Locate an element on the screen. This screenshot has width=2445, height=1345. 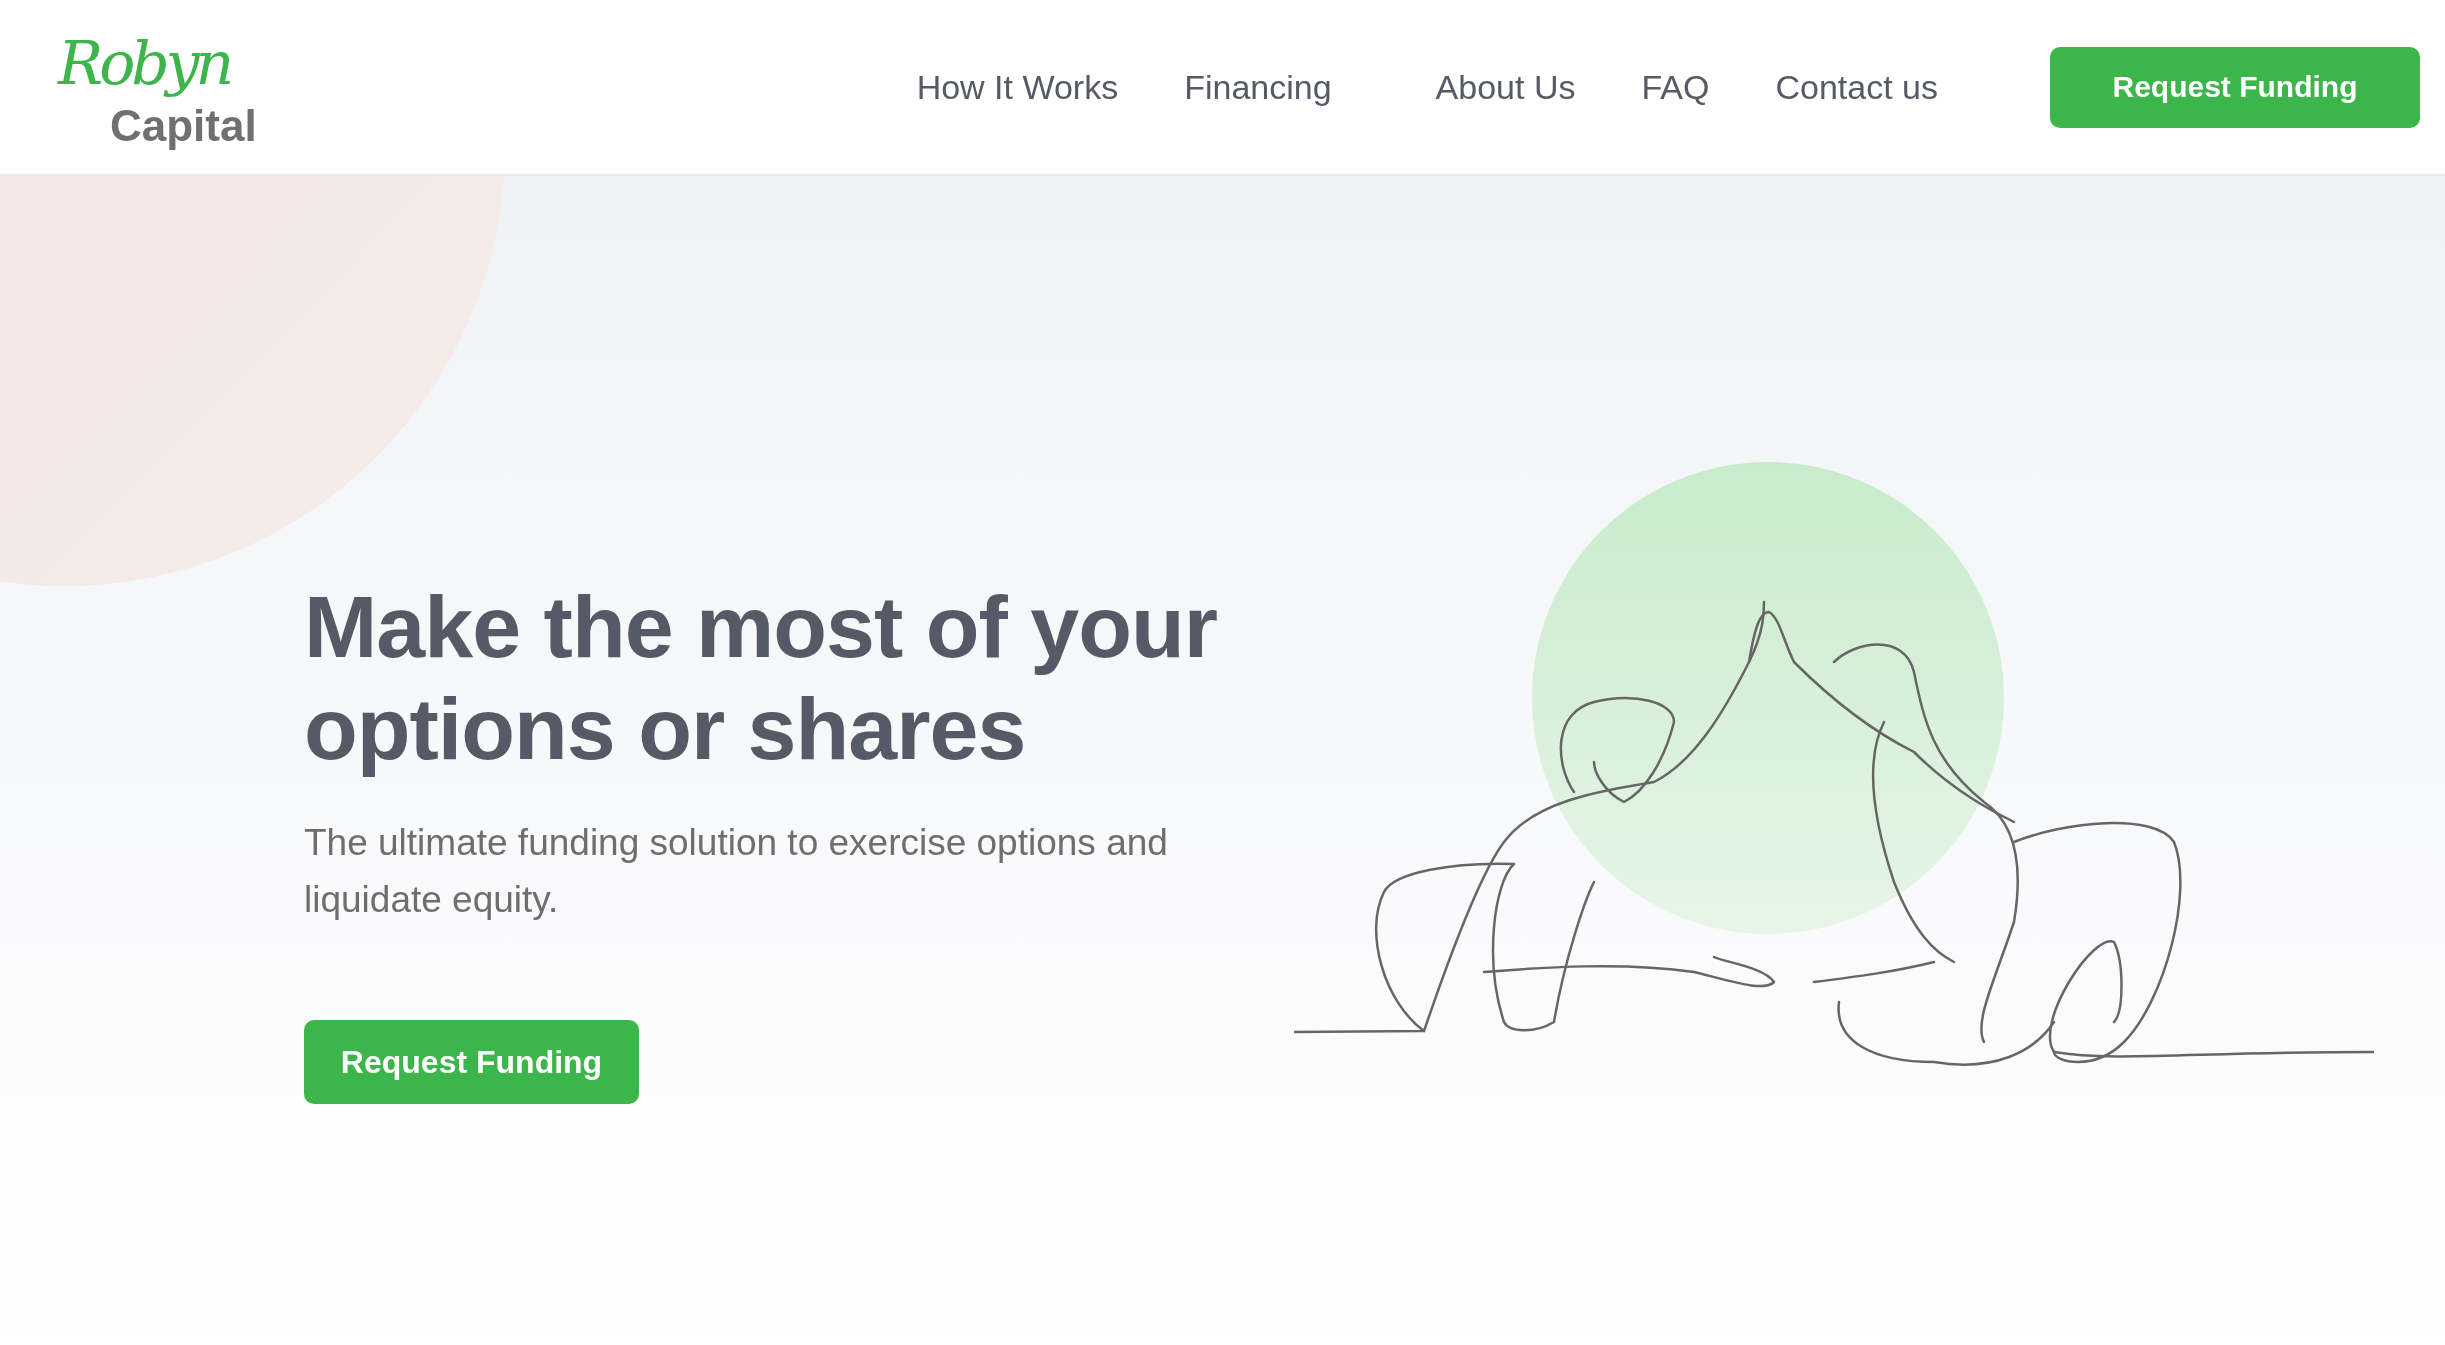
nav-link: Contact us is located at coordinates (1856, 87).